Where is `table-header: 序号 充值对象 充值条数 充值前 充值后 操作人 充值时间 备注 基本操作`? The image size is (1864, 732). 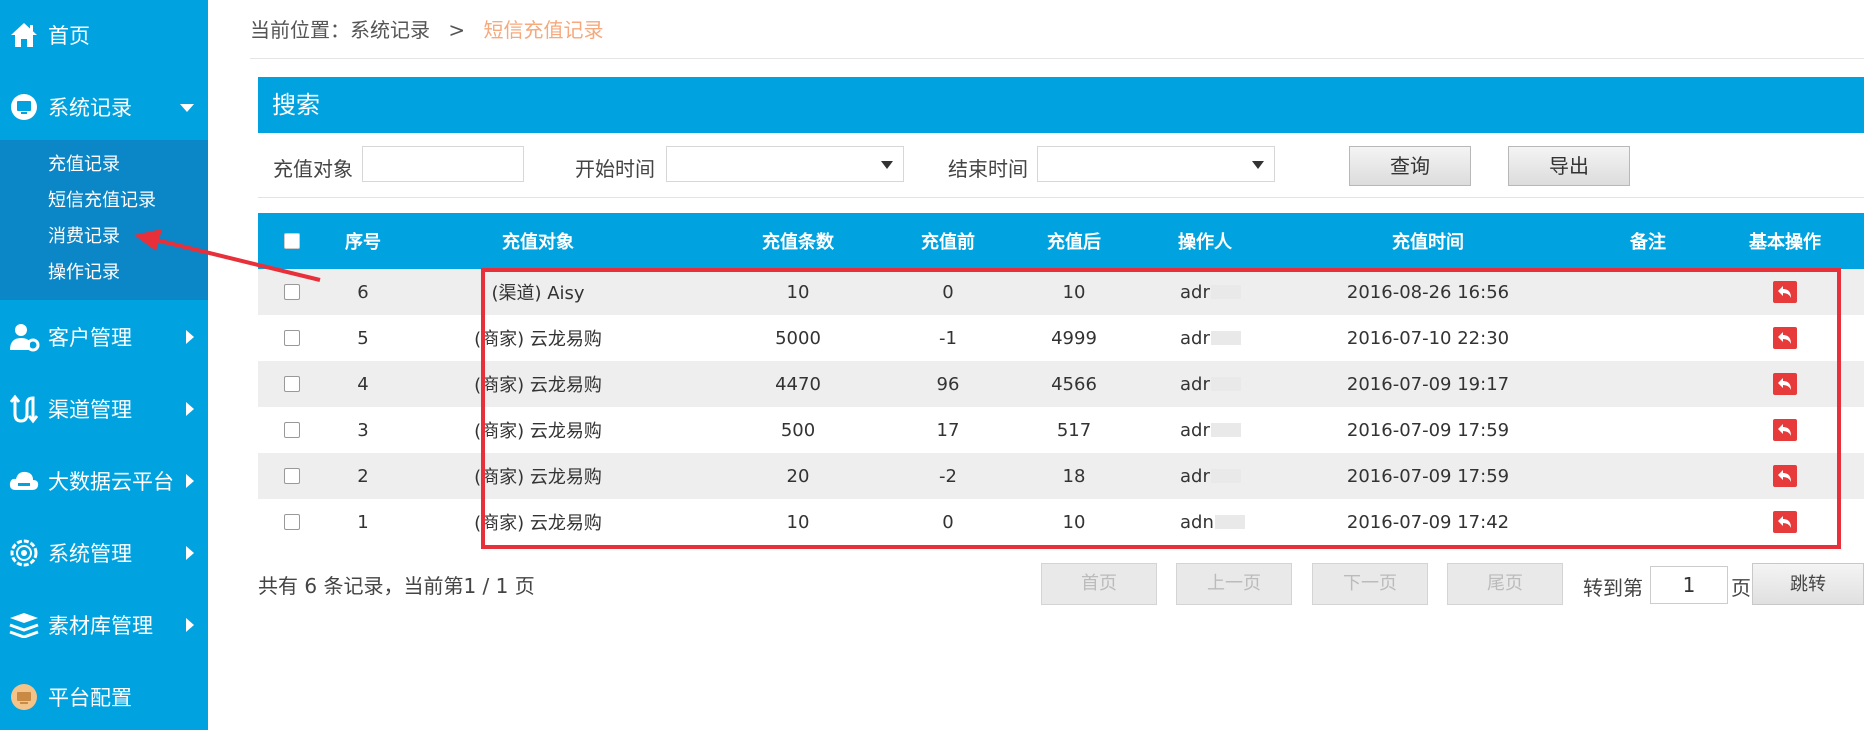
table-header: 序号 充值对象 充值条数 充值前 充值后 操作人 充值时间 备注 基本操作 is located at coordinates (1061, 241).